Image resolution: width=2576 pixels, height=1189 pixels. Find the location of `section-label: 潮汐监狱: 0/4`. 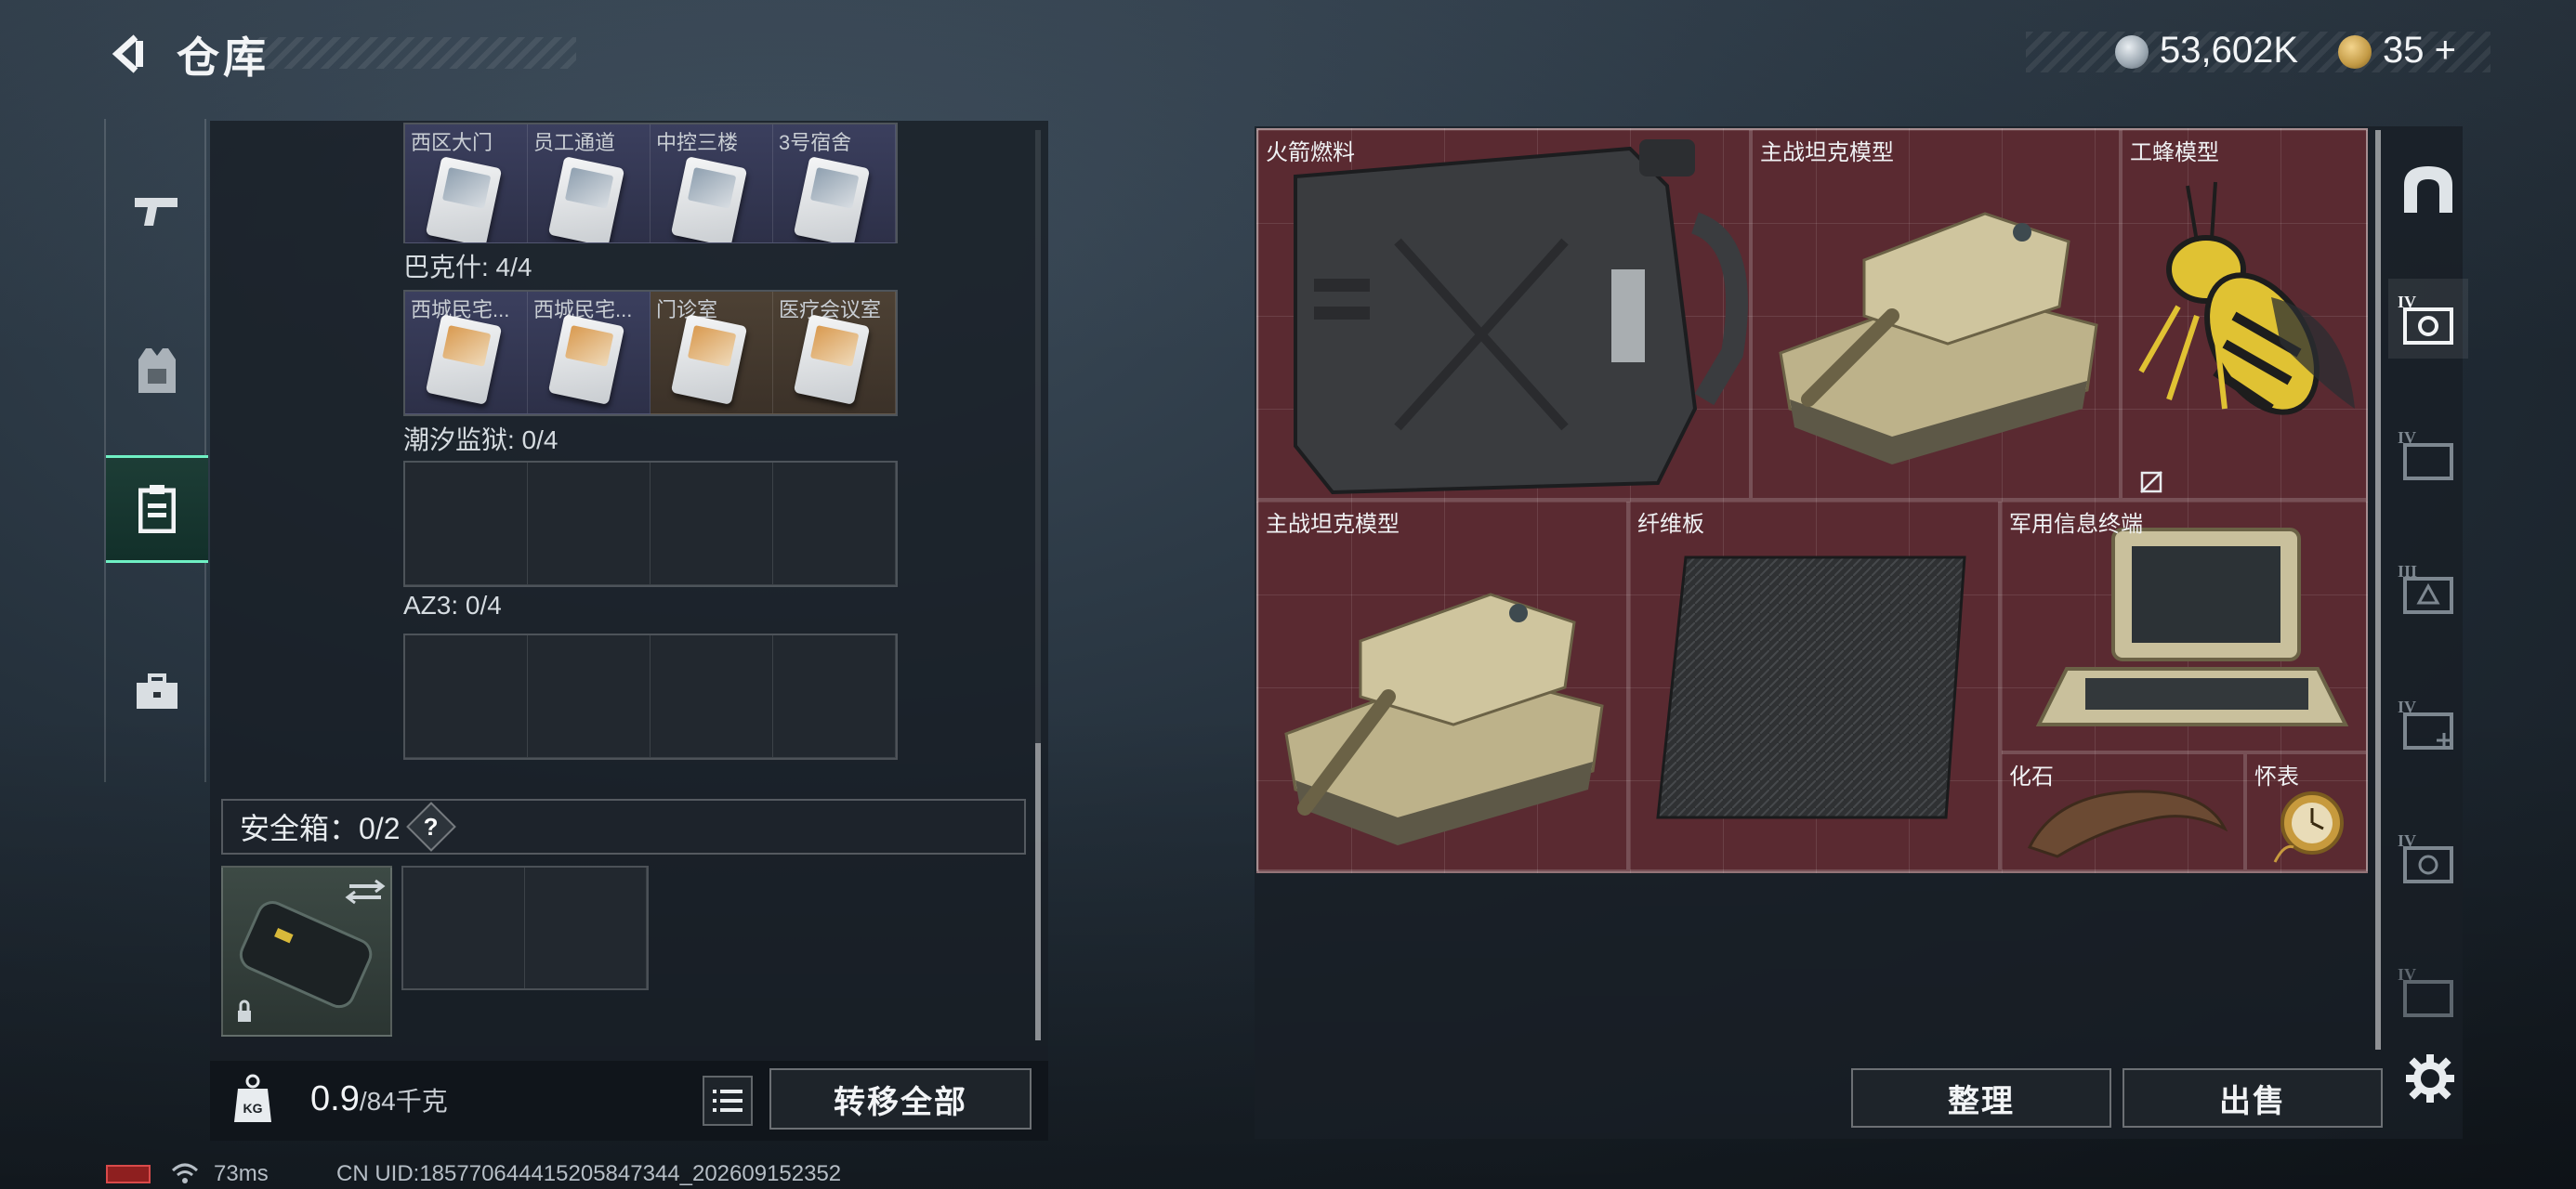

section-label: 潮汐监狱: 0/4 is located at coordinates (481, 439).